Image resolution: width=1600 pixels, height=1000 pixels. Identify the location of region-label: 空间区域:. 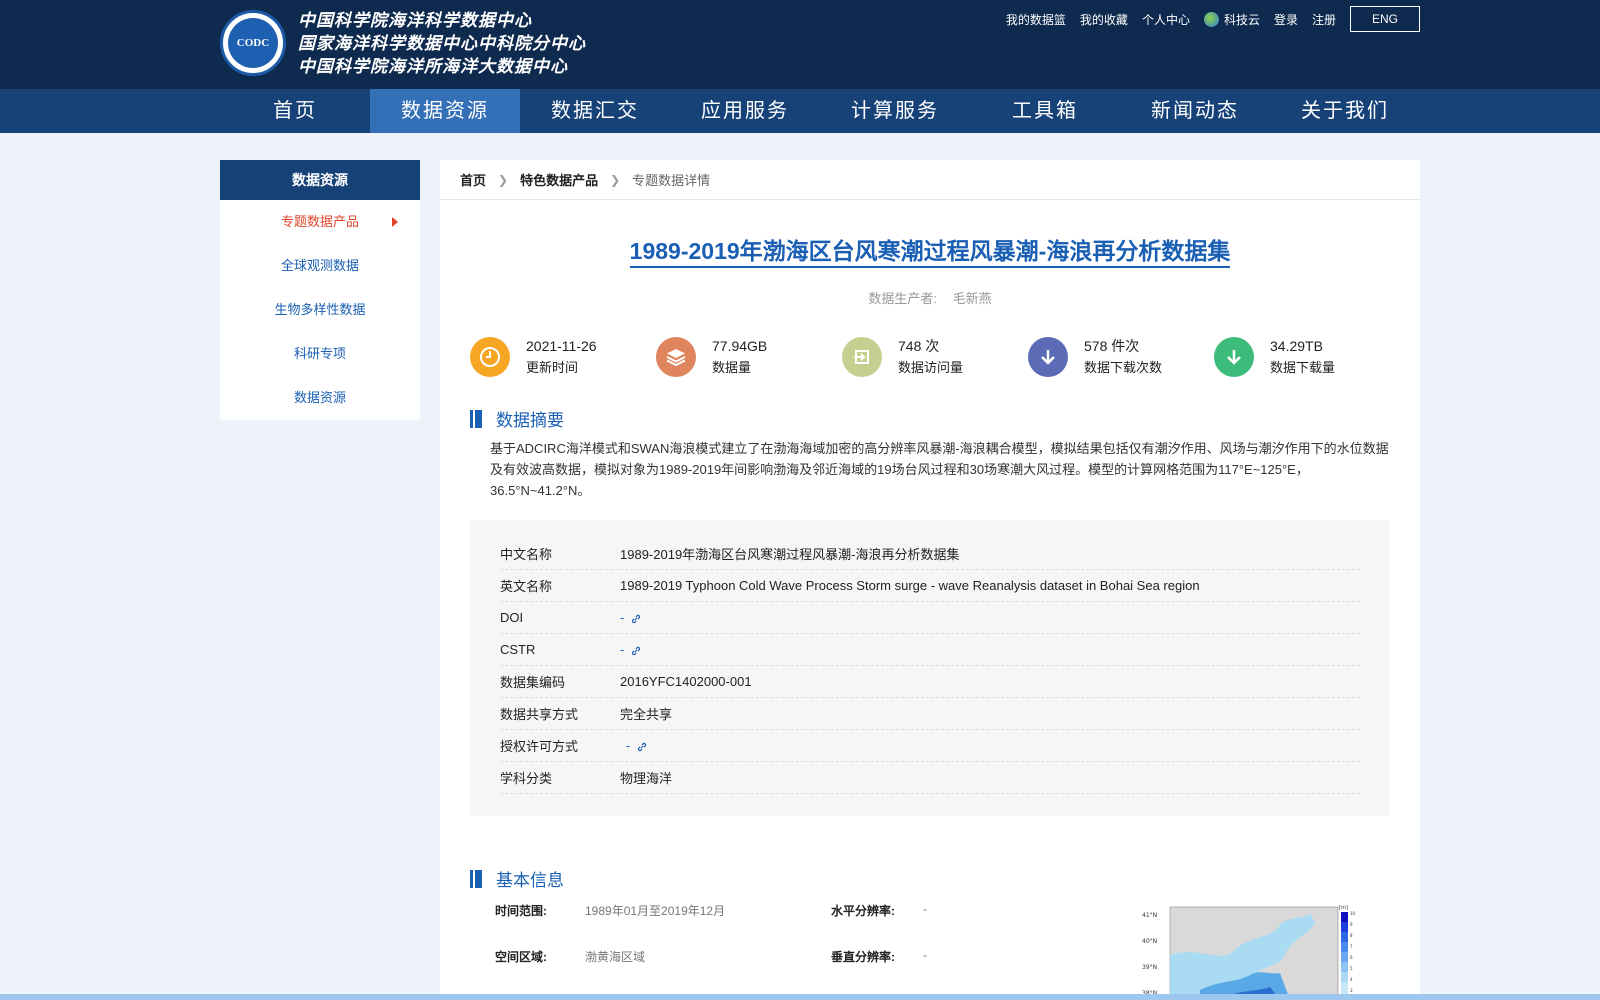
(521, 957).